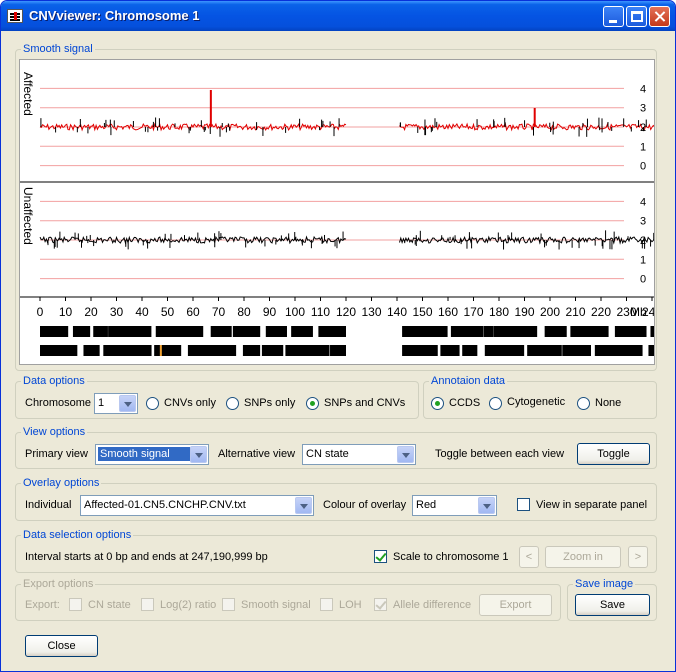 This screenshot has height=672, width=676. Describe the element at coordinates (524, 312) in the screenshot. I see `x-tick-label: 190` at that location.